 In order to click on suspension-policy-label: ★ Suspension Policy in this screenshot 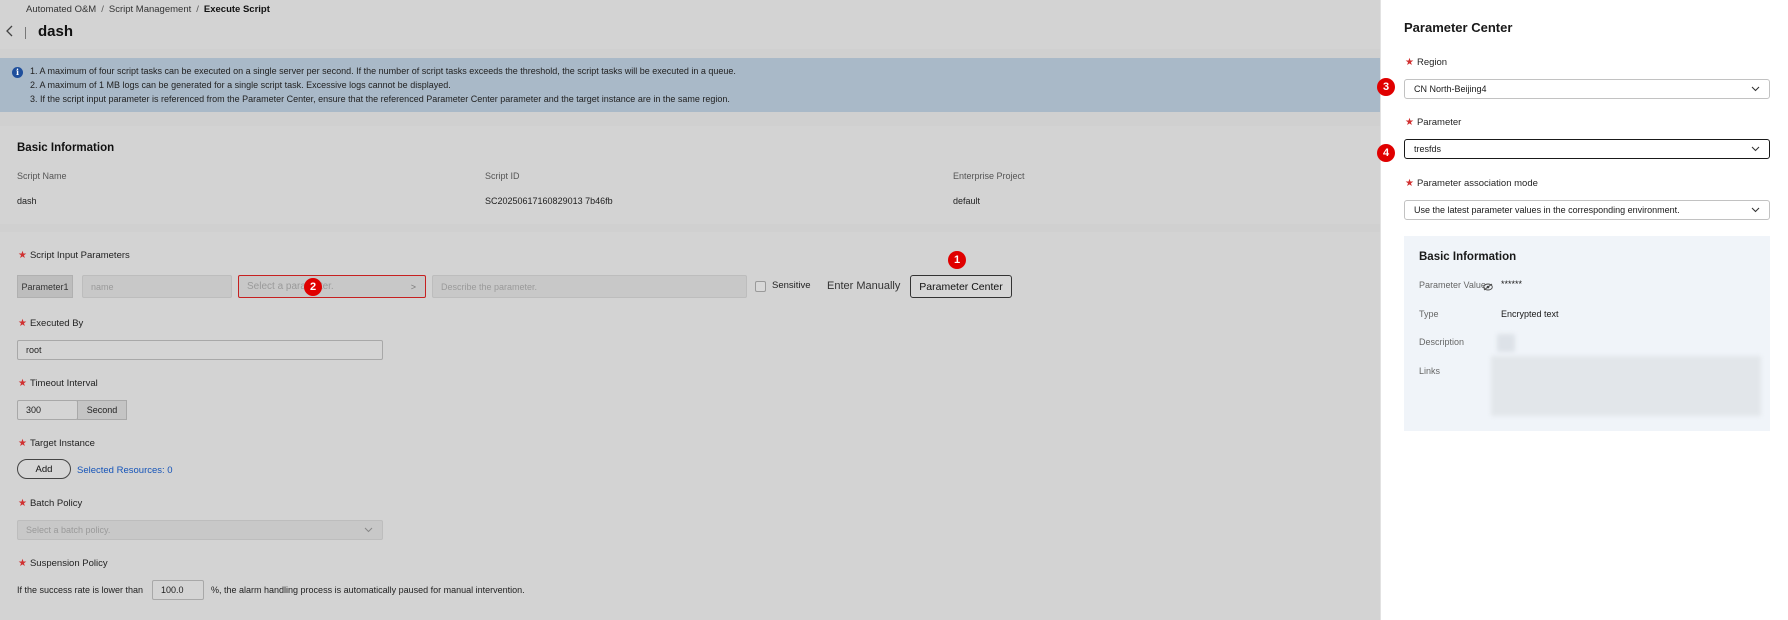, I will do `click(63, 563)`.